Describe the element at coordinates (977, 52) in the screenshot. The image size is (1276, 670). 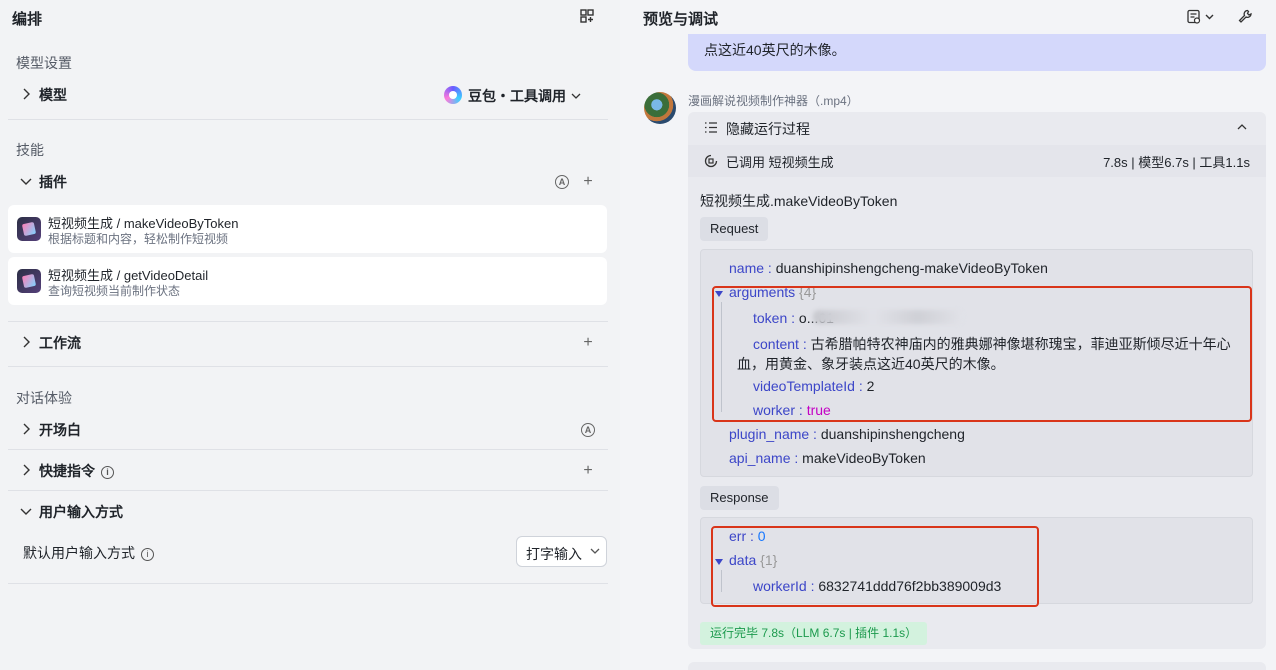
I see `user-message: 点这近40英尺的木像。` at that location.